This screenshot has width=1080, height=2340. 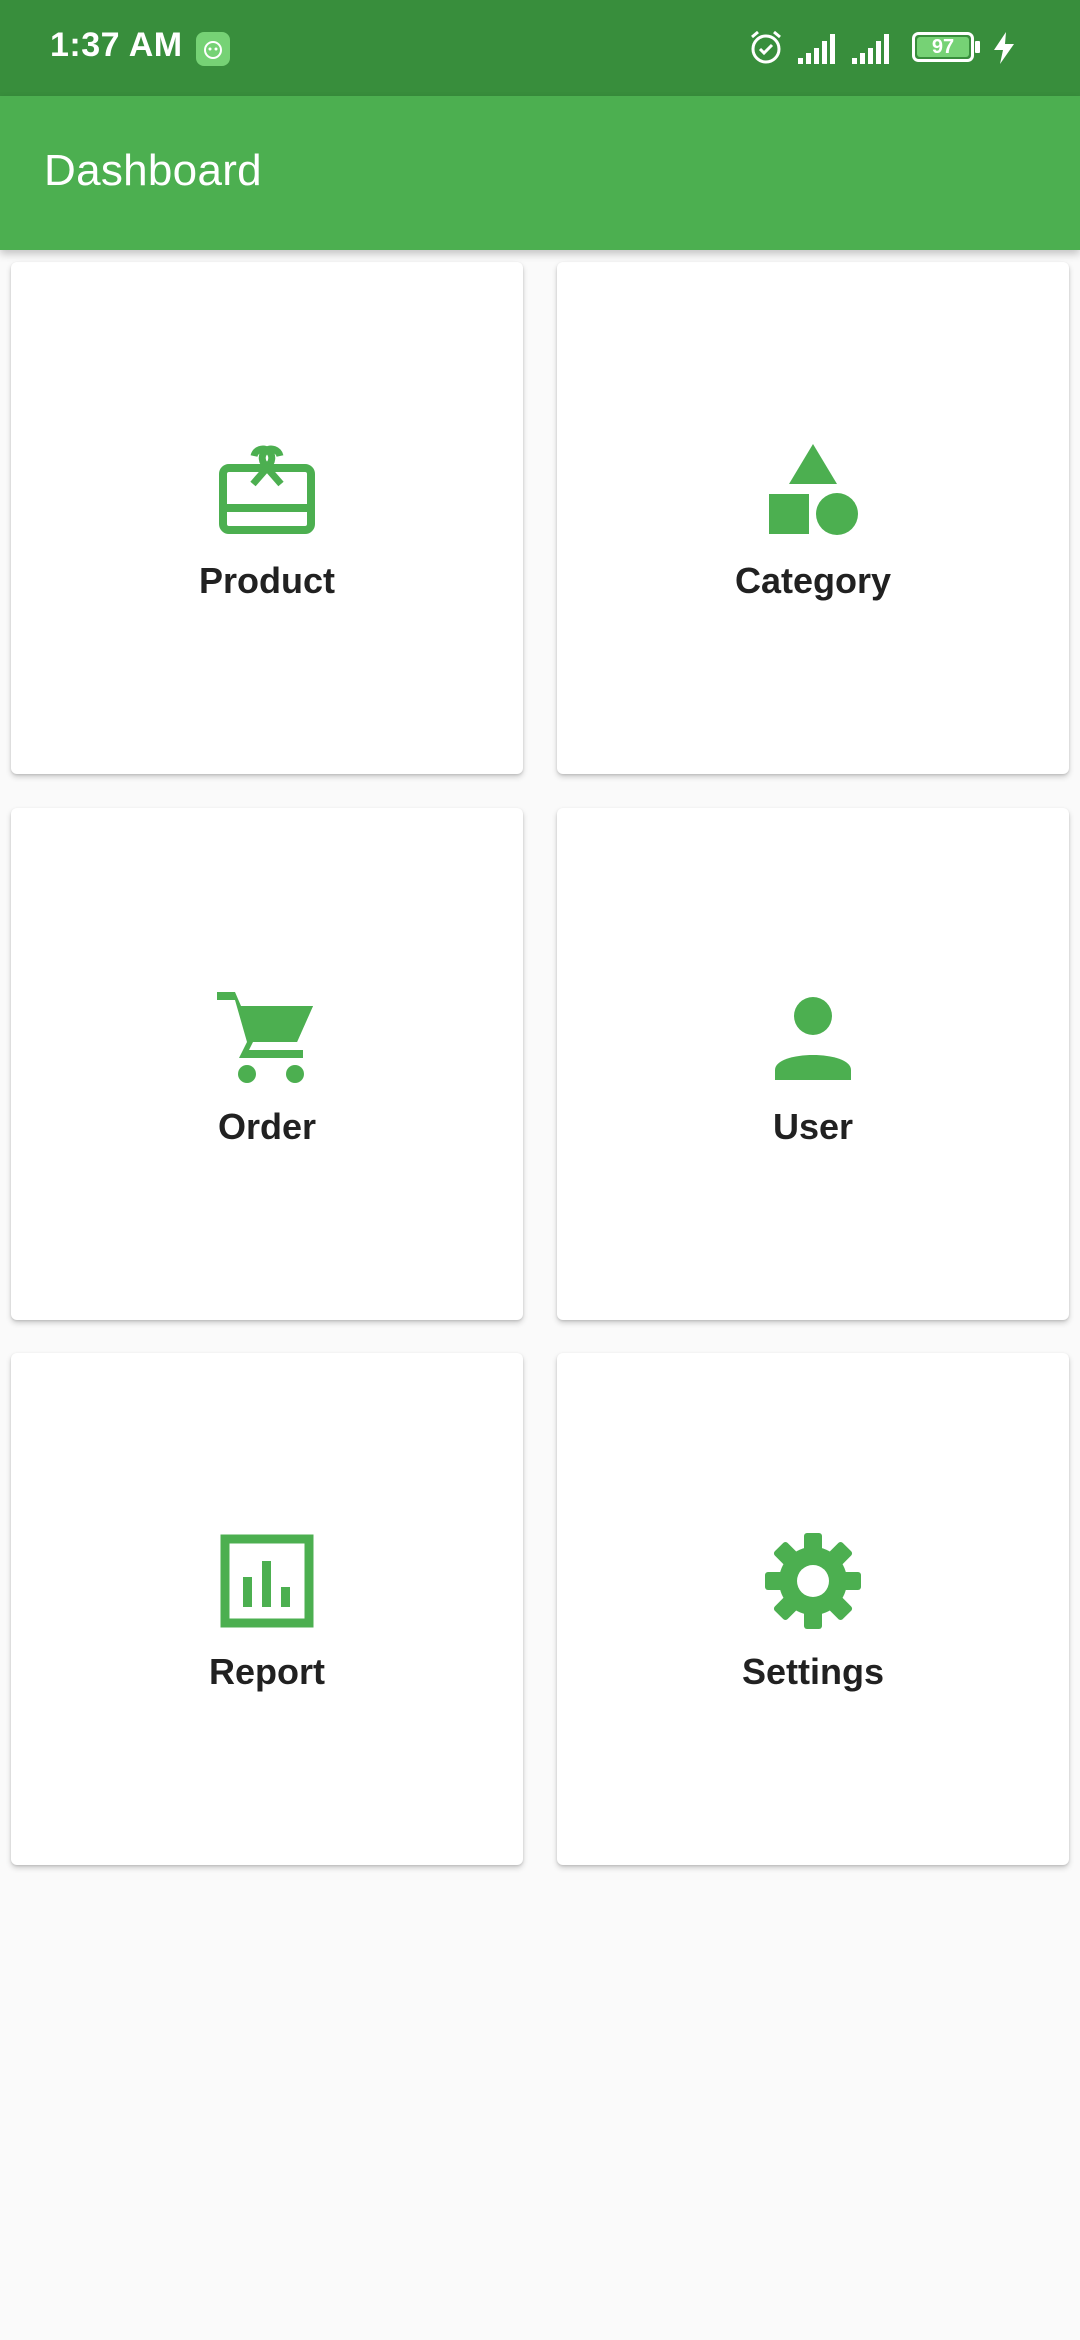 I want to click on app-bar: Dashboard, so click(x=540, y=173).